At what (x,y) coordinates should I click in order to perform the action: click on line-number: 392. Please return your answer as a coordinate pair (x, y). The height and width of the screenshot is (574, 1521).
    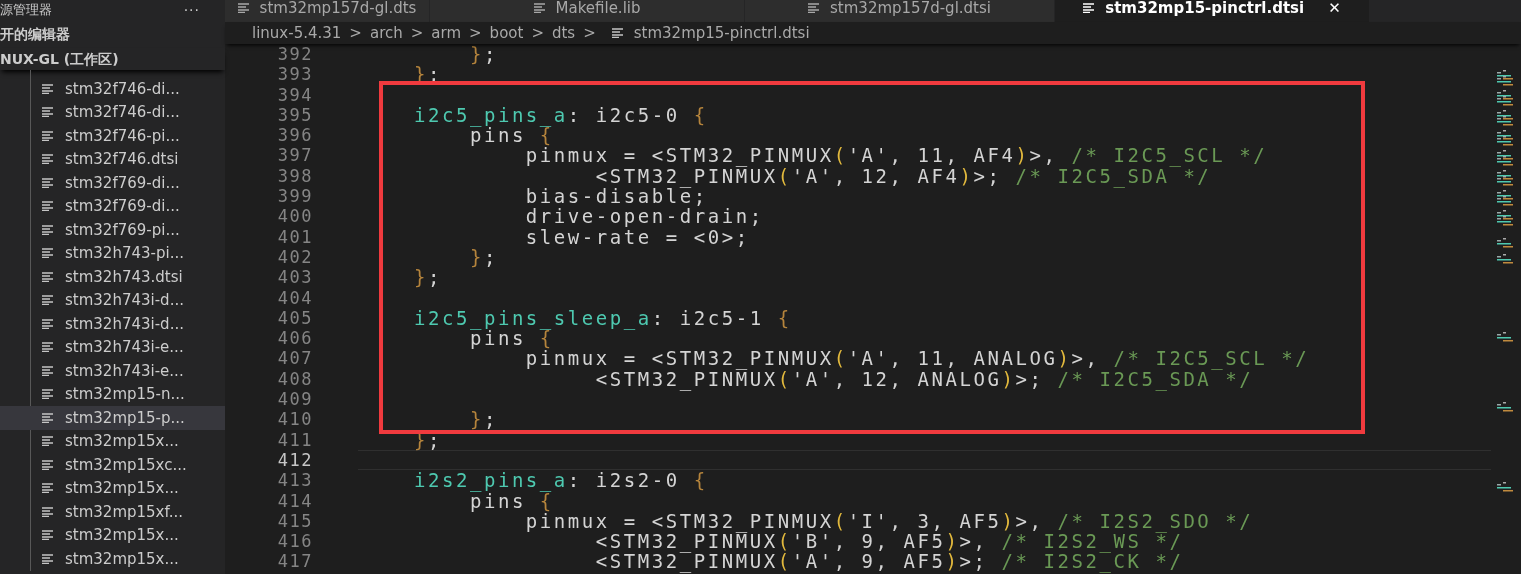
    Looking at the image, I should click on (294, 54).